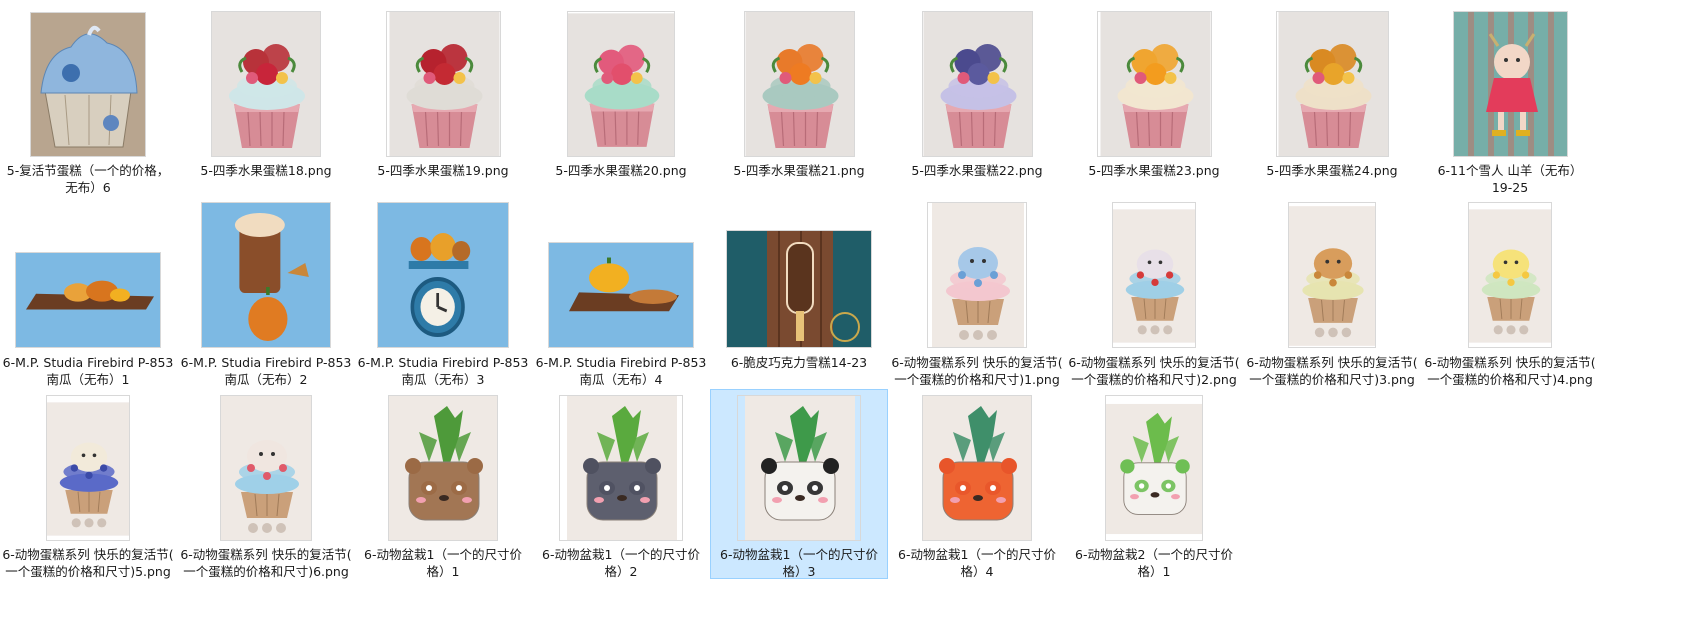 Image resolution: width=1698 pixels, height=643 pixels. What do you see at coordinates (88, 300) in the screenshot?
I see `thumbnail-pumpkin-basket` at bounding box center [88, 300].